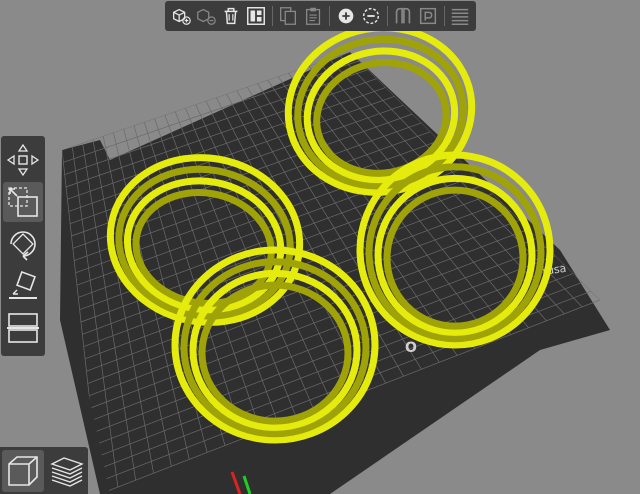 This screenshot has height=494, width=640. I want to click on delete-button, so click(205, 16).